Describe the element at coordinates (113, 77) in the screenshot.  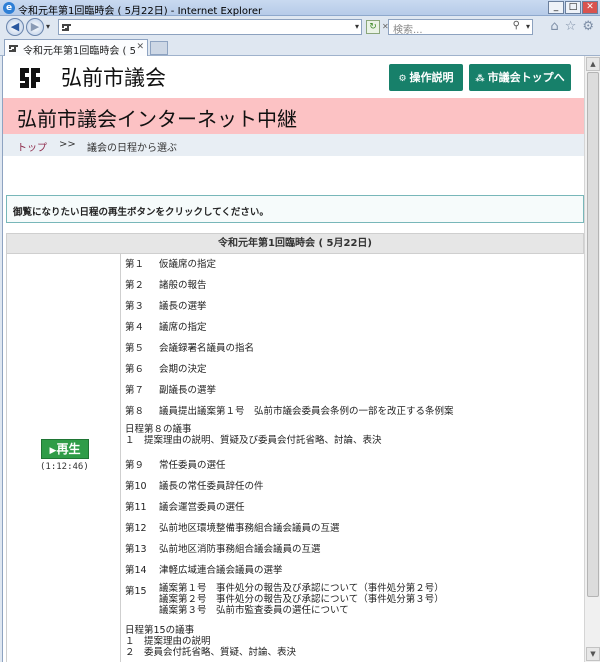
I see `site-name: 弘前市議会` at that location.